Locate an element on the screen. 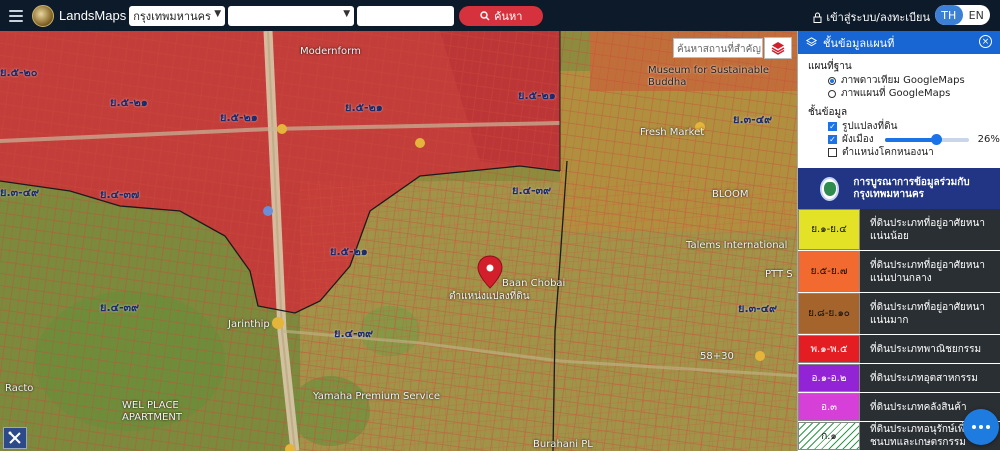  place-label: Modernform is located at coordinates (330, 51).